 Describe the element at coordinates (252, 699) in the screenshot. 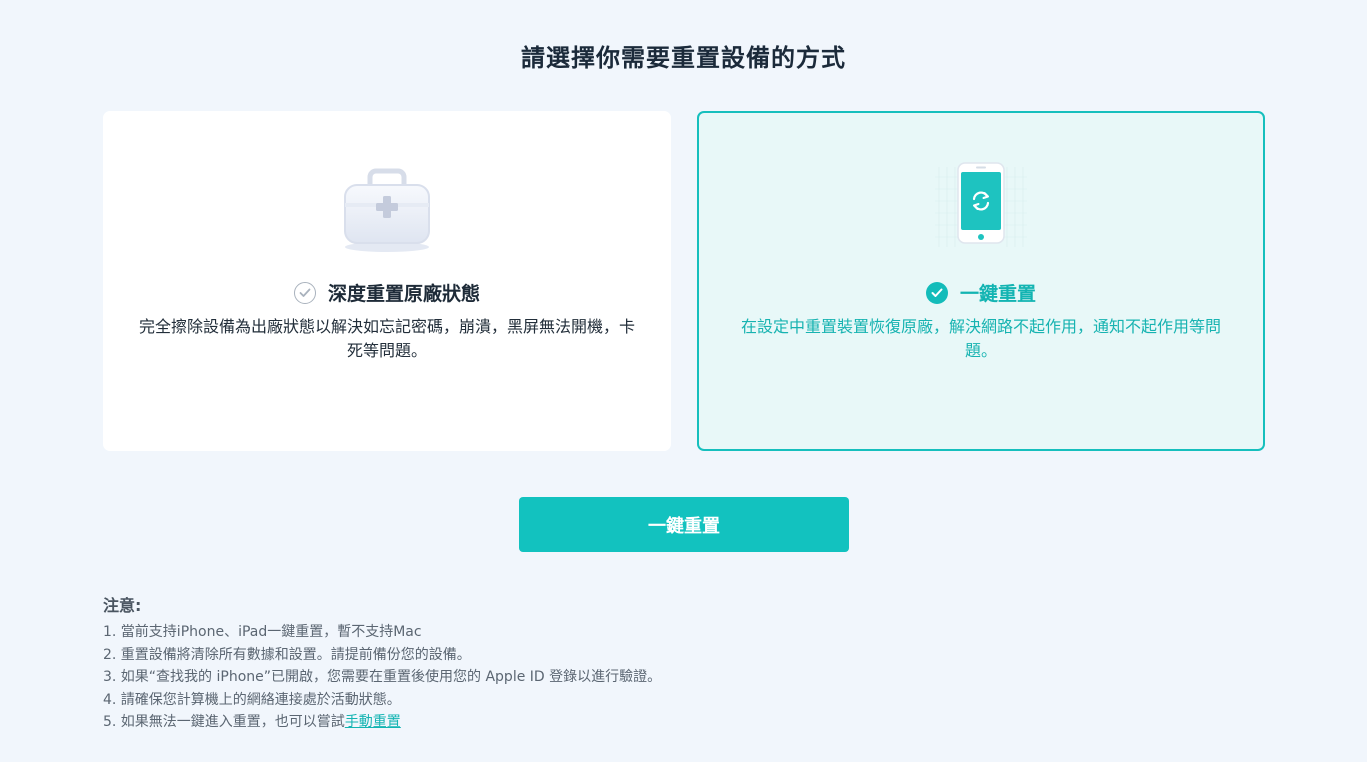

I see `note-item: 4. 請確保您計算機上的網絡連接處於活動狀態。` at that location.